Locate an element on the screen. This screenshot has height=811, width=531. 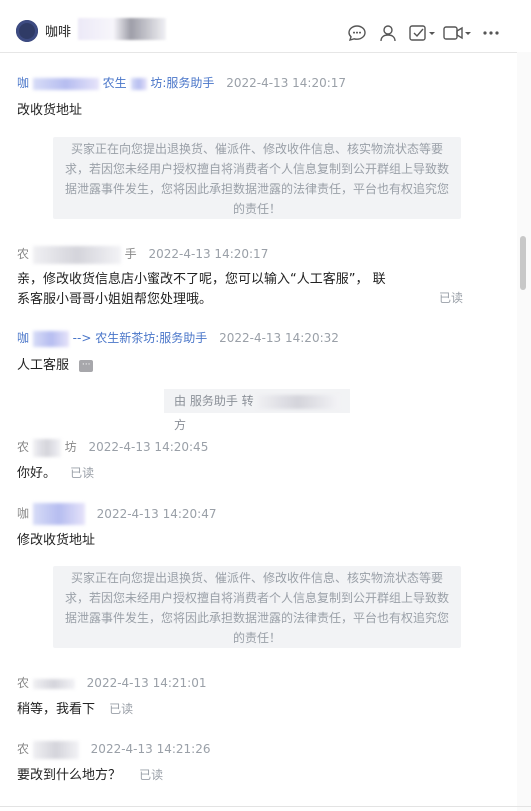
message-text: 要改到什么地方？ is located at coordinates (69, 775).